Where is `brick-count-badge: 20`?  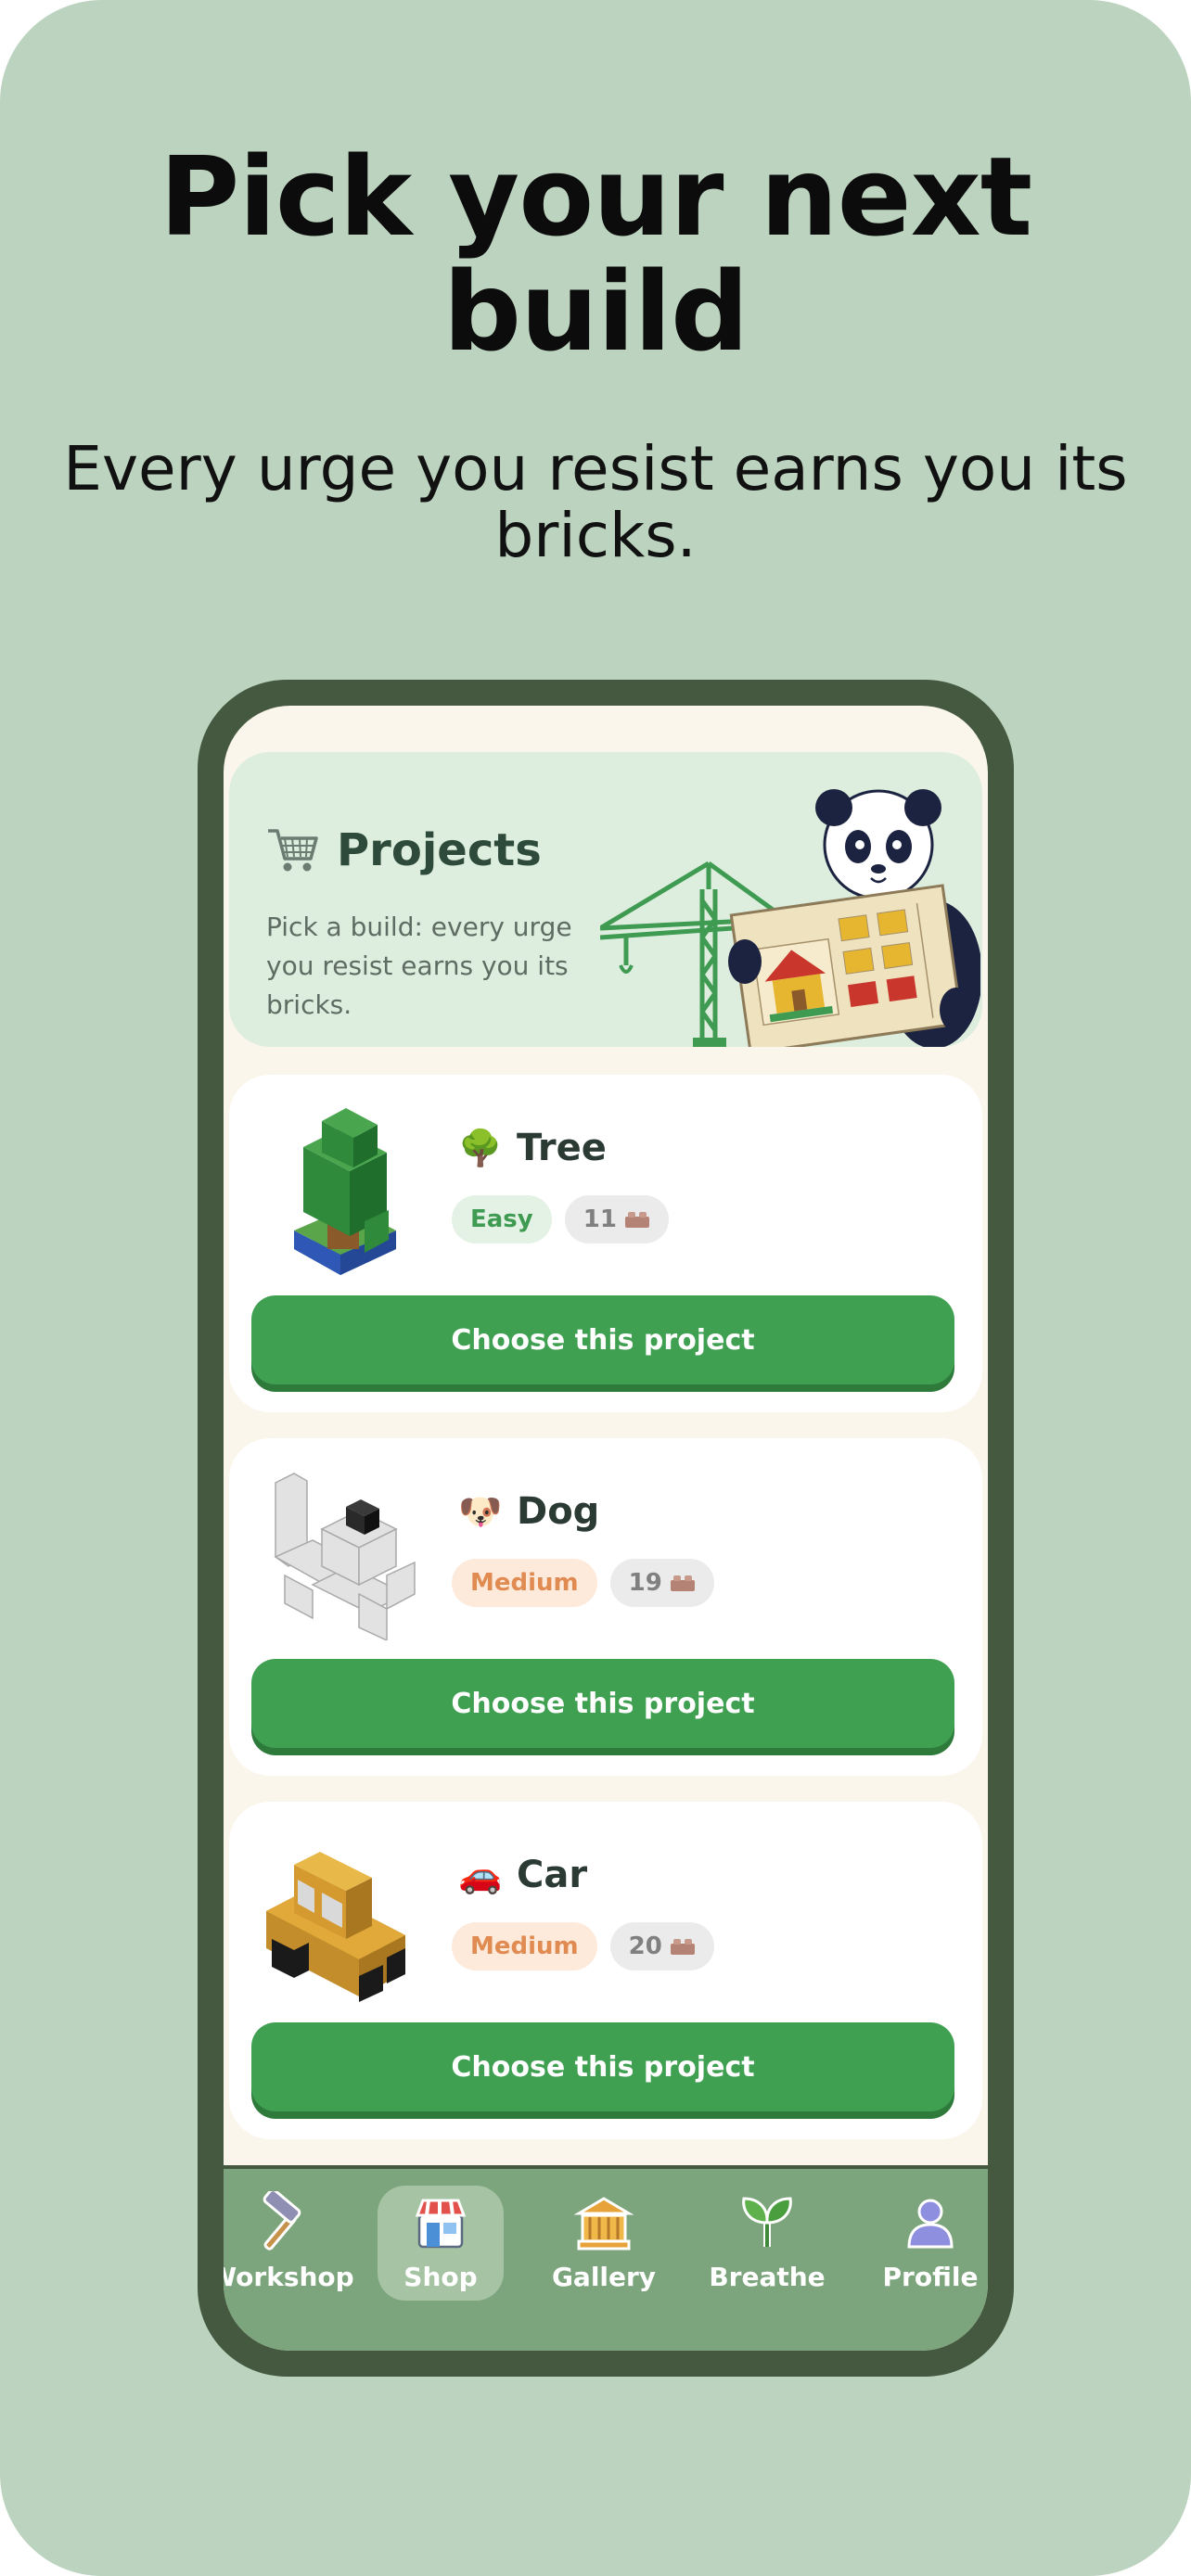 brick-count-badge: 20 is located at coordinates (662, 1946).